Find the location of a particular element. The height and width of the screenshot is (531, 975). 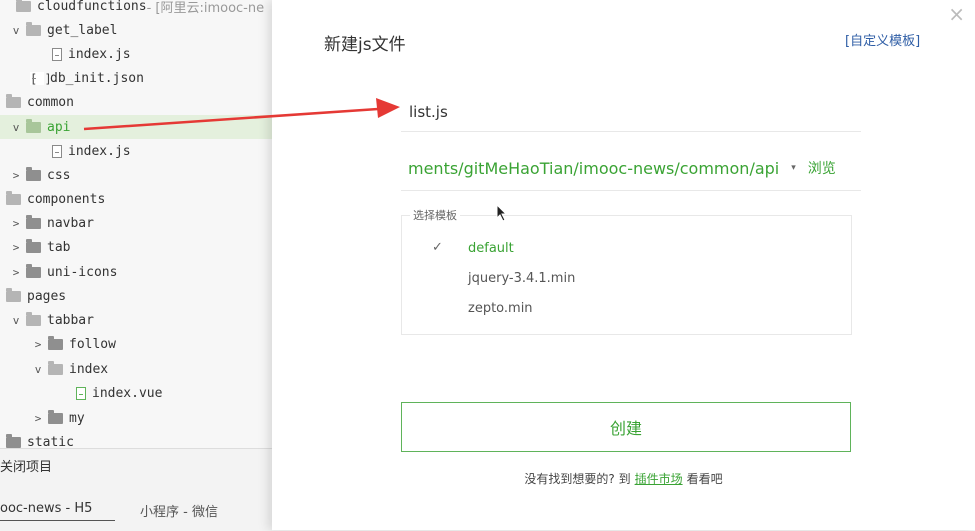

tree-item-label: follow is located at coordinates (92, 344).